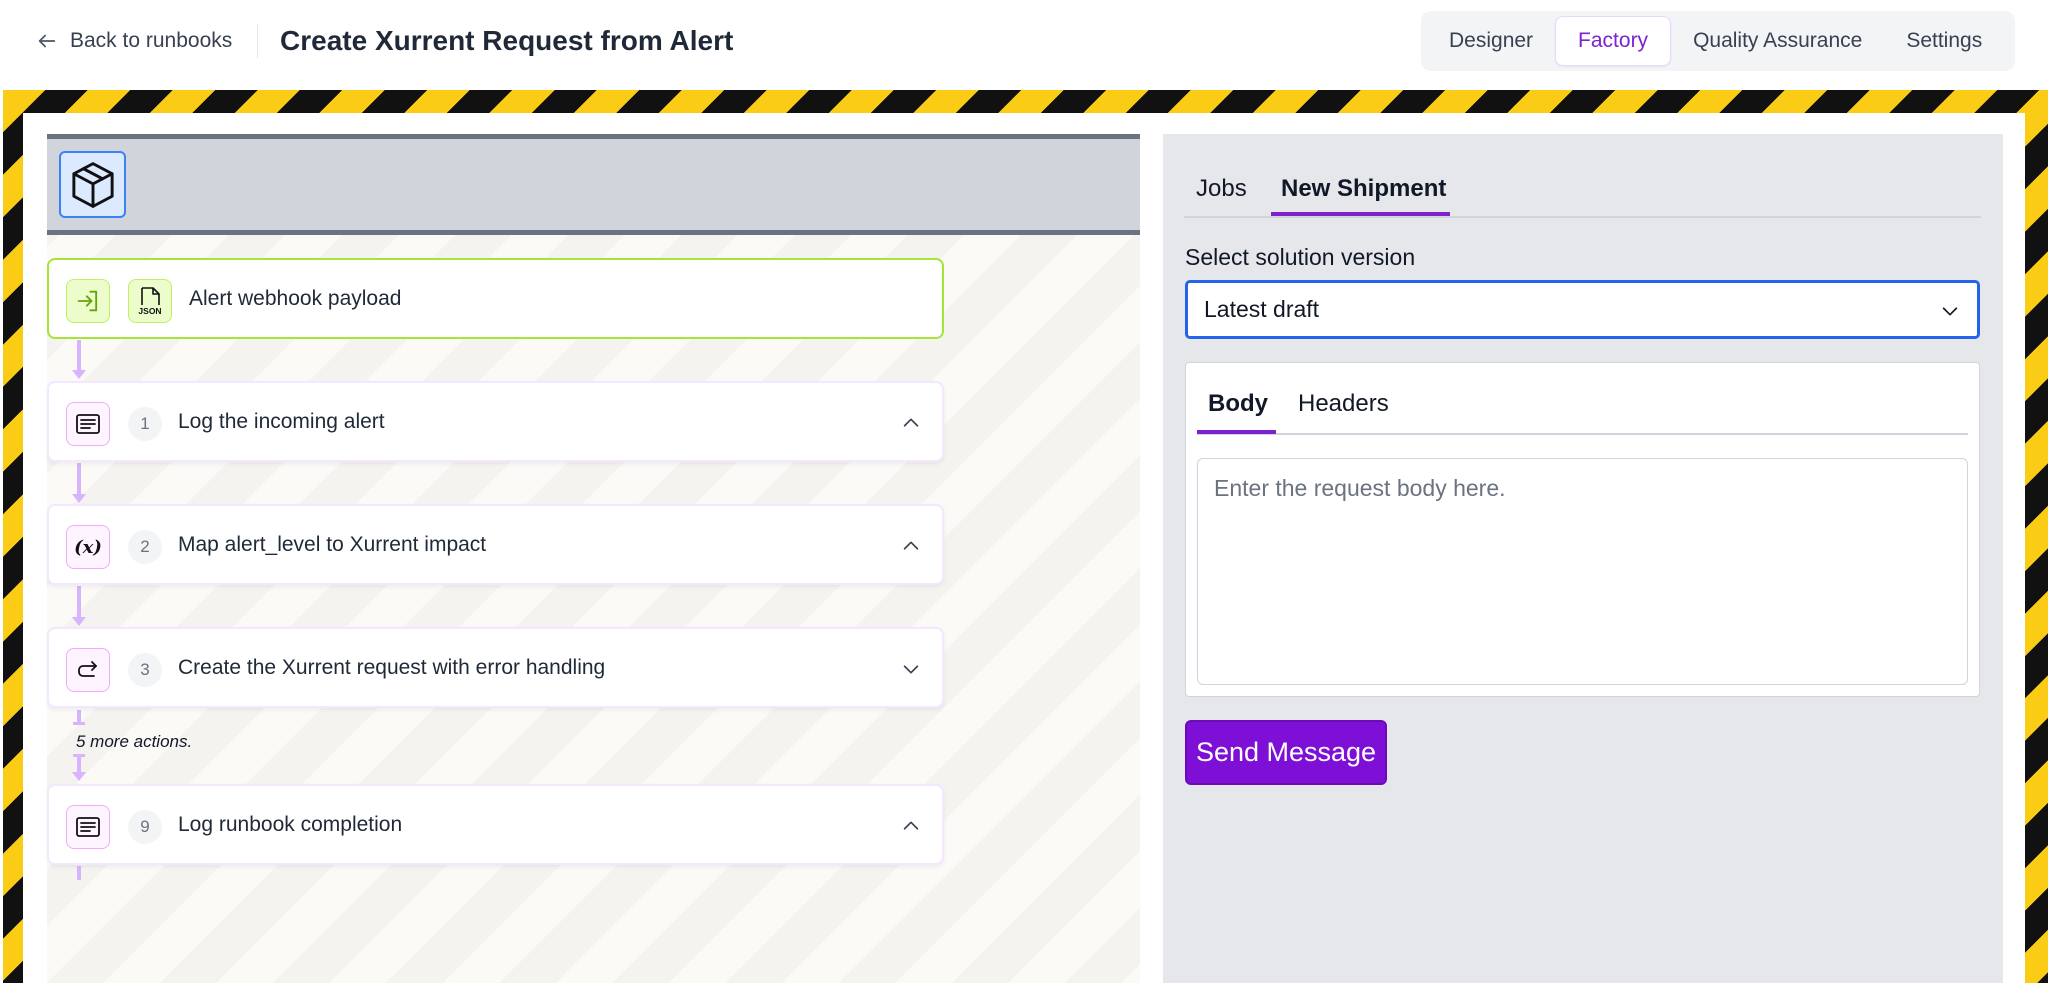  I want to click on redirect-arrow-icon, so click(87, 669).